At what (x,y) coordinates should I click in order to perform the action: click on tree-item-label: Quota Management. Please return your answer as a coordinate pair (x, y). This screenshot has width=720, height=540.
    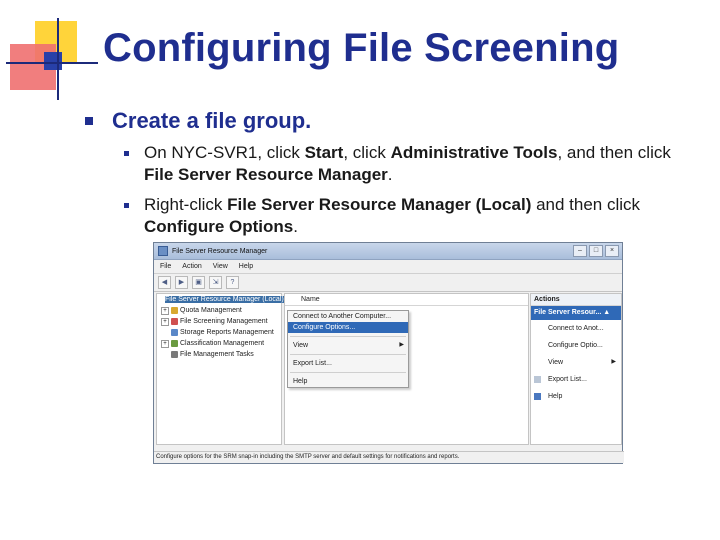
    Looking at the image, I should click on (211, 310).